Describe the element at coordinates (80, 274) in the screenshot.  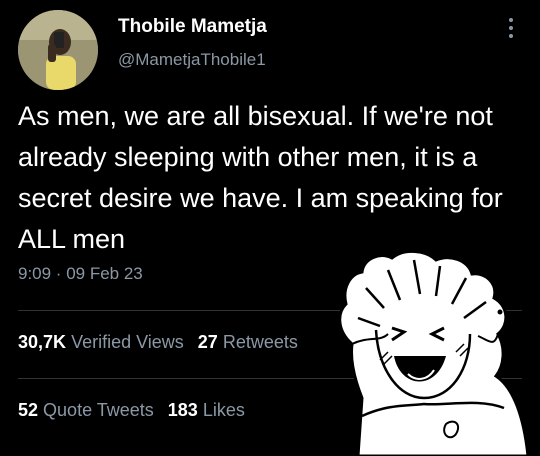
I see `tweet-timestamp: 9:09 · 09 Feb 23` at that location.